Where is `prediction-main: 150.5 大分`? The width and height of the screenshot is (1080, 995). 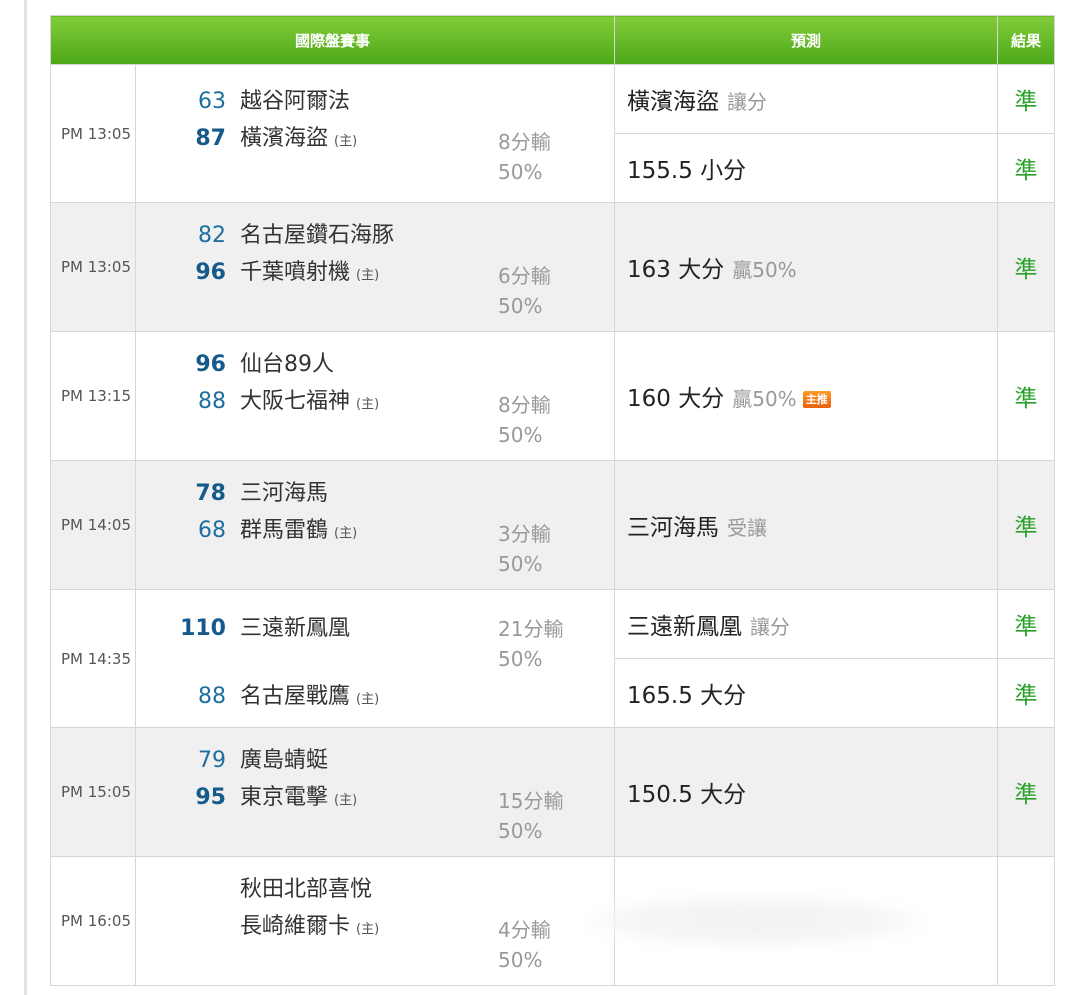
prediction-main: 150.5 大分 is located at coordinates (687, 795).